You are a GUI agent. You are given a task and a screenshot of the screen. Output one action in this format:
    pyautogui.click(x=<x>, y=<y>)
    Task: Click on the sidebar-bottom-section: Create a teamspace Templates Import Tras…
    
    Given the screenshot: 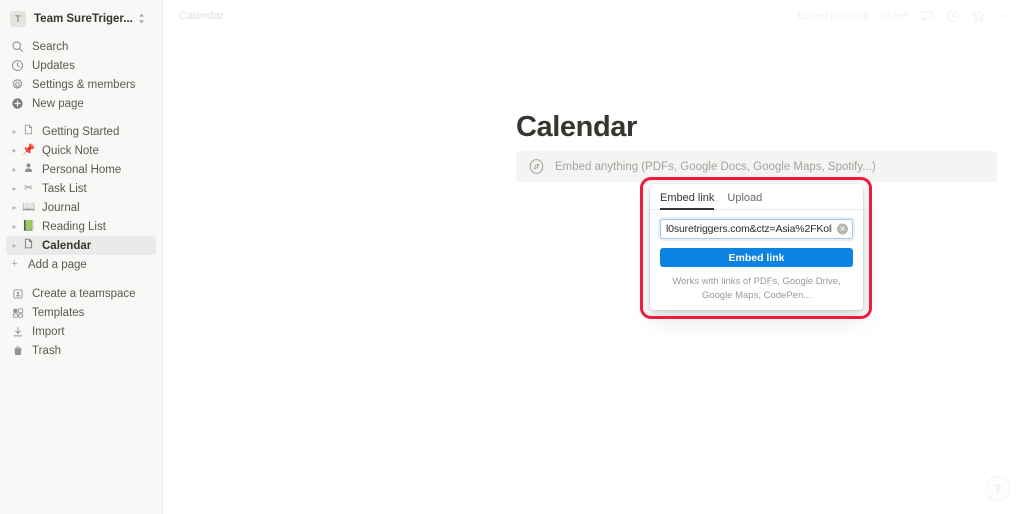 What is the action you would take?
    pyautogui.click(x=81, y=322)
    